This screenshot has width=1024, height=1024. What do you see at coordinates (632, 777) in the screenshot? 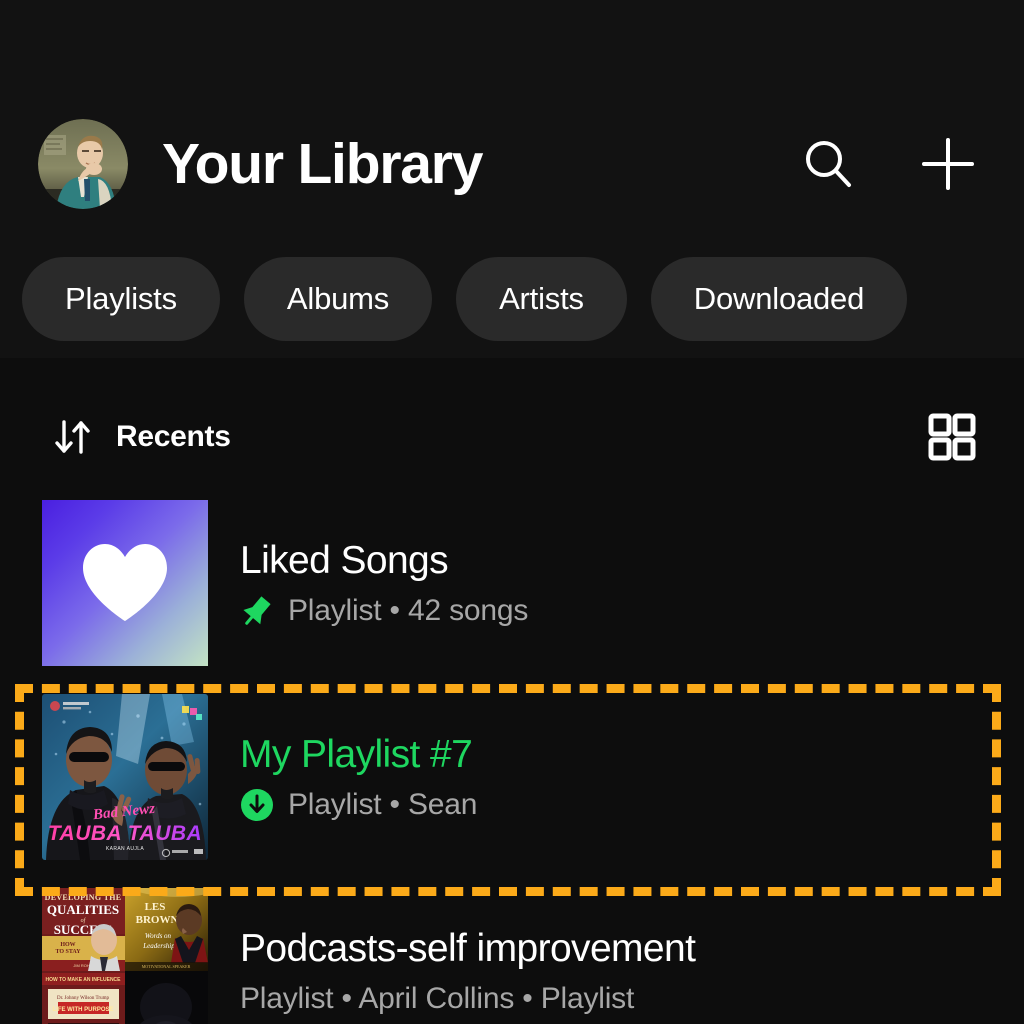
I see `my-playlist-7-text: My Playlist #7 Playlist • Sean` at bounding box center [632, 777].